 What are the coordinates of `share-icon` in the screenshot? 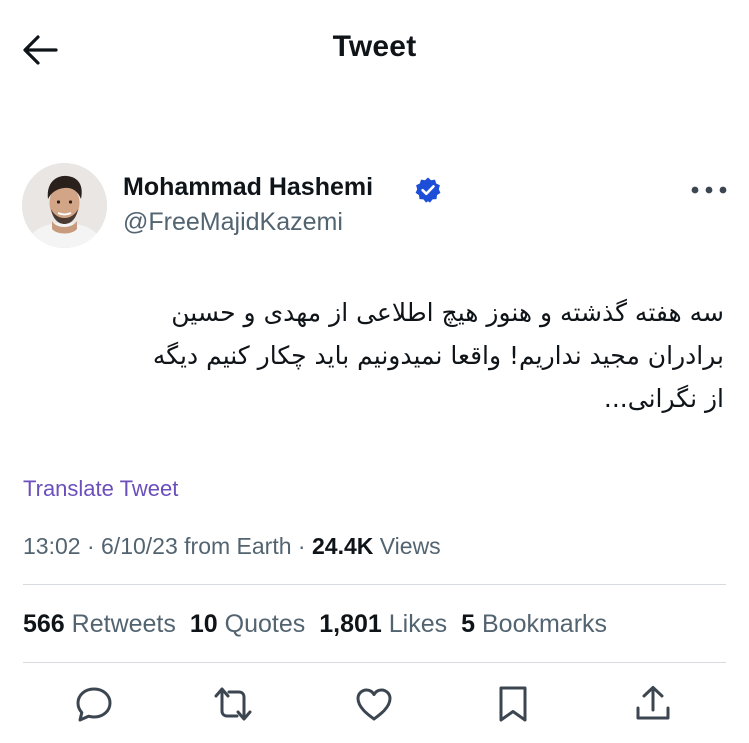 It's located at (653, 703).